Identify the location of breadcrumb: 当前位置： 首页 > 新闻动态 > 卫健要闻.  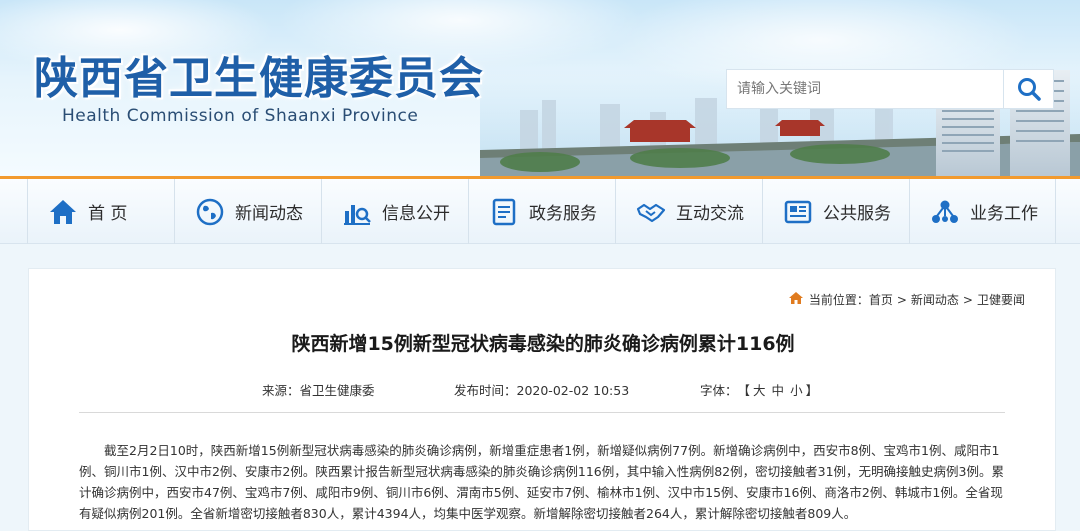
(906, 299).